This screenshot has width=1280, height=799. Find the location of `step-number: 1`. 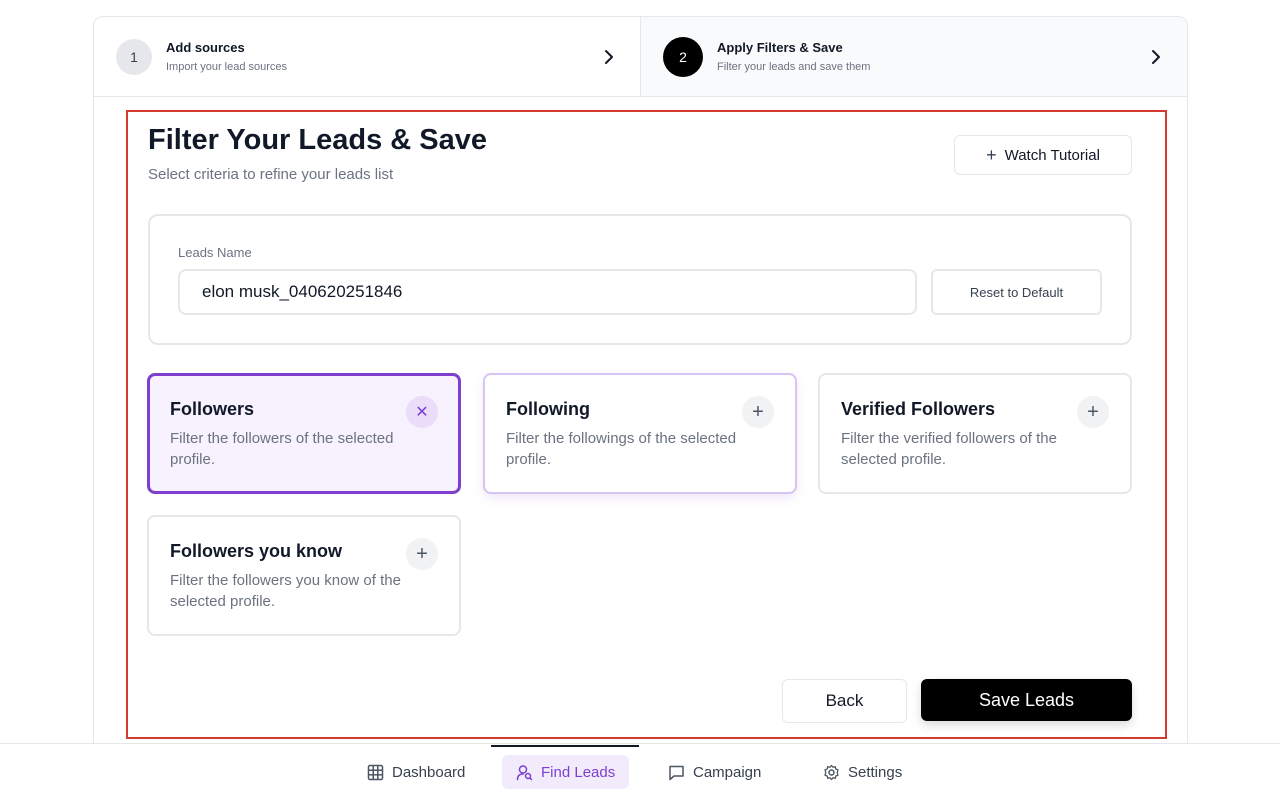

step-number: 1 is located at coordinates (134, 56).